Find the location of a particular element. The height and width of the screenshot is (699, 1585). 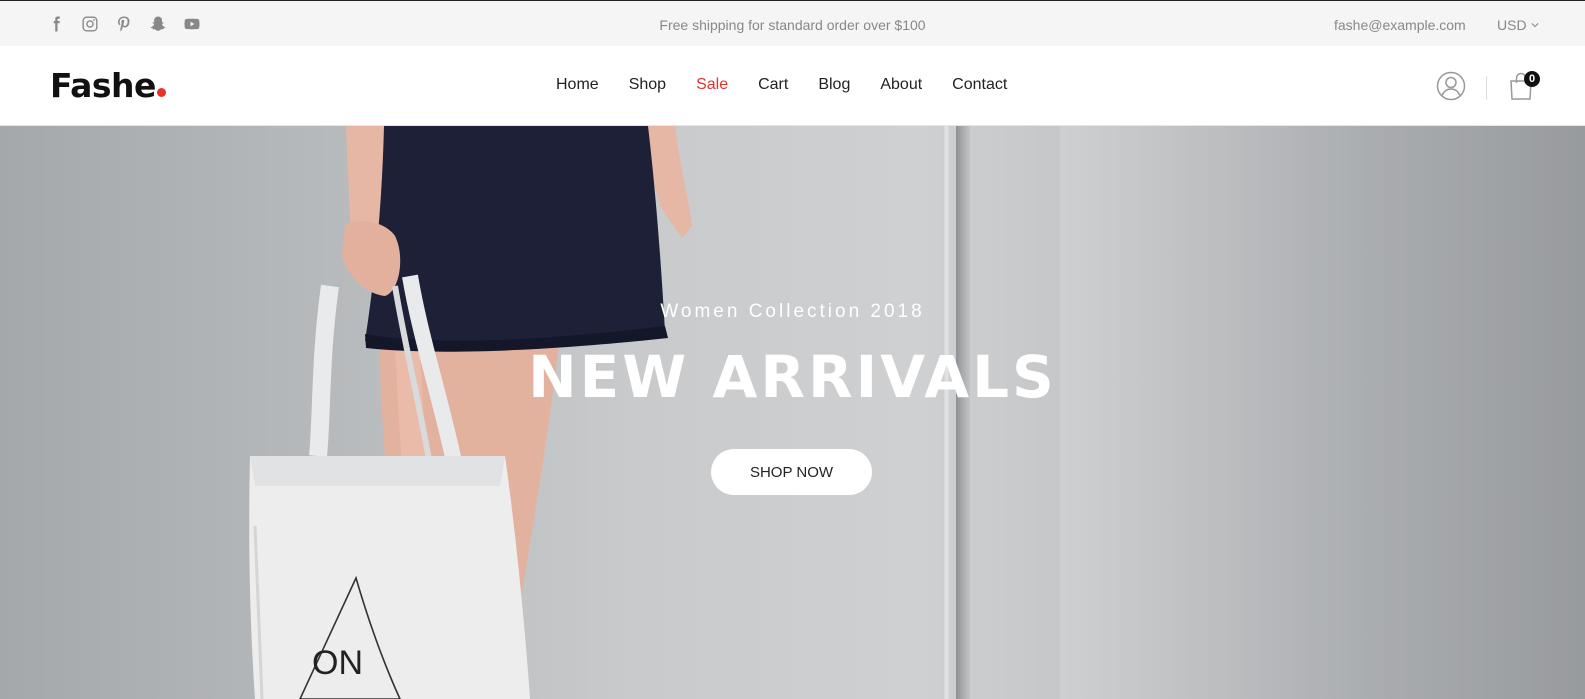

nav-about: About is located at coordinates (901, 85).